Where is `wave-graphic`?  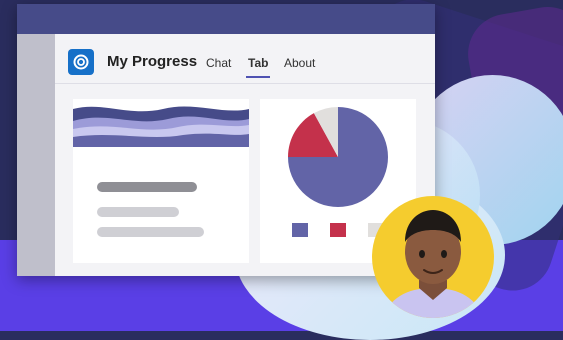
wave-graphic is located at coordinates (161, 123).